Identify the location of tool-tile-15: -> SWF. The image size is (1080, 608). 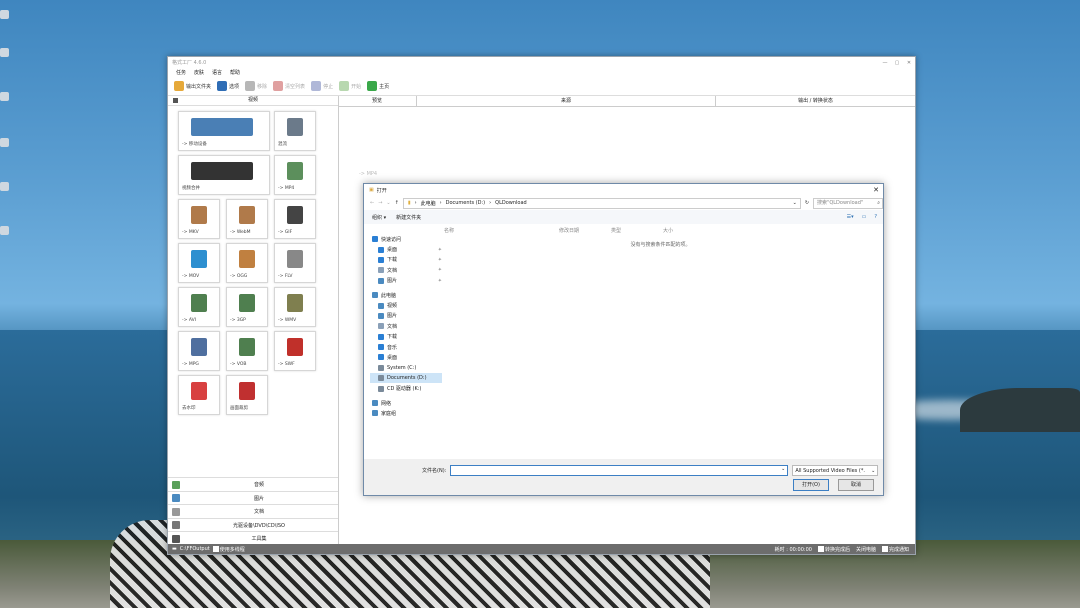
(295, 351).